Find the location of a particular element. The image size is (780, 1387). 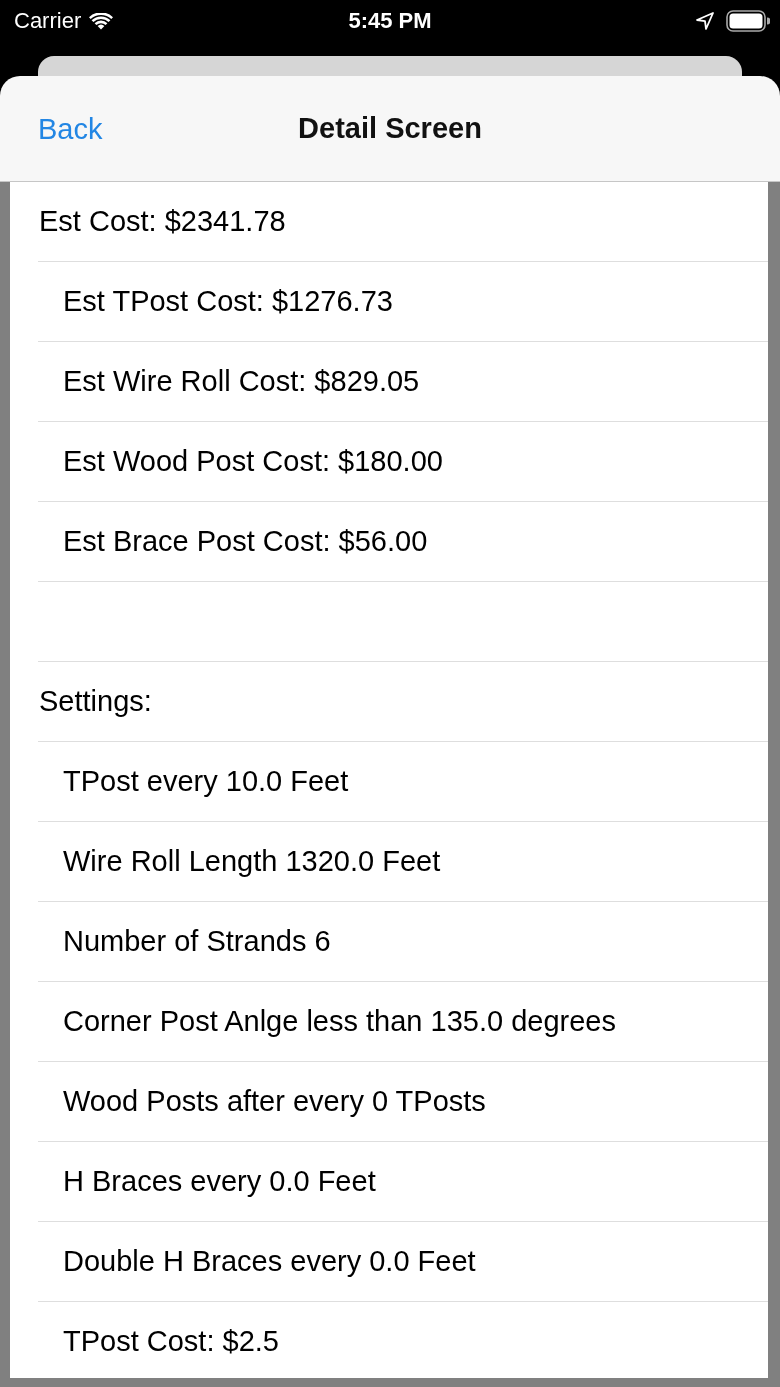

list-item-text: Est Wood Post Cost: $180.00 is located at coordinates (253, 461).